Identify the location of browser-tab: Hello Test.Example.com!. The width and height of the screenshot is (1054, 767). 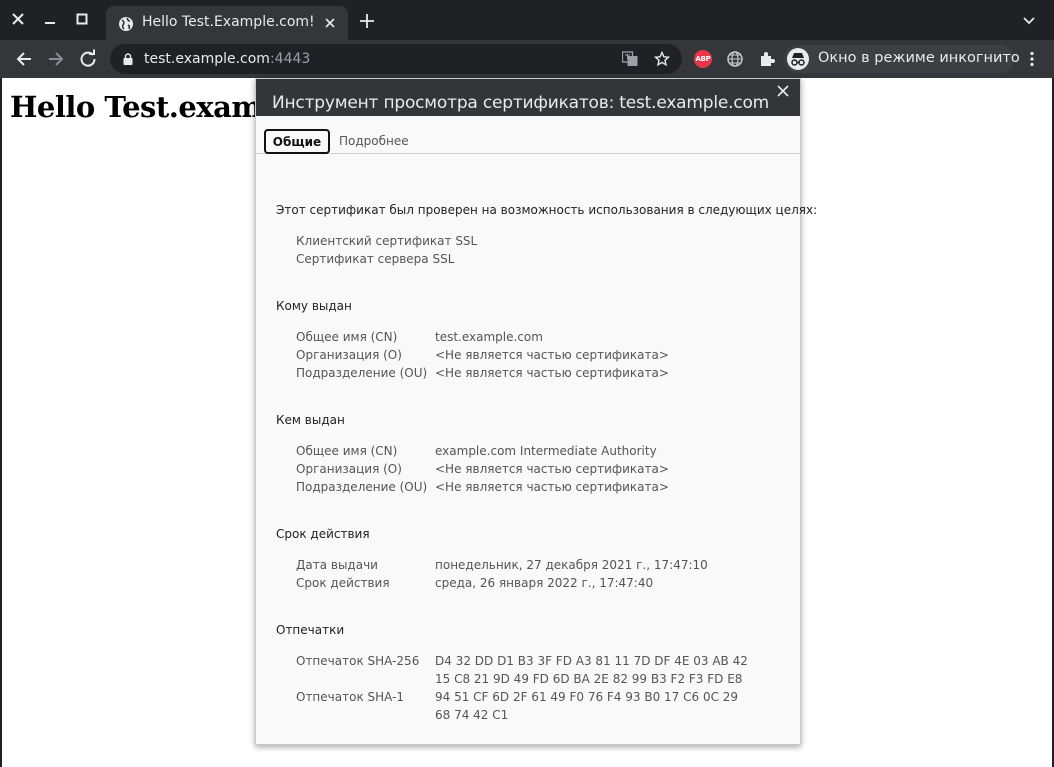
(227, 23).